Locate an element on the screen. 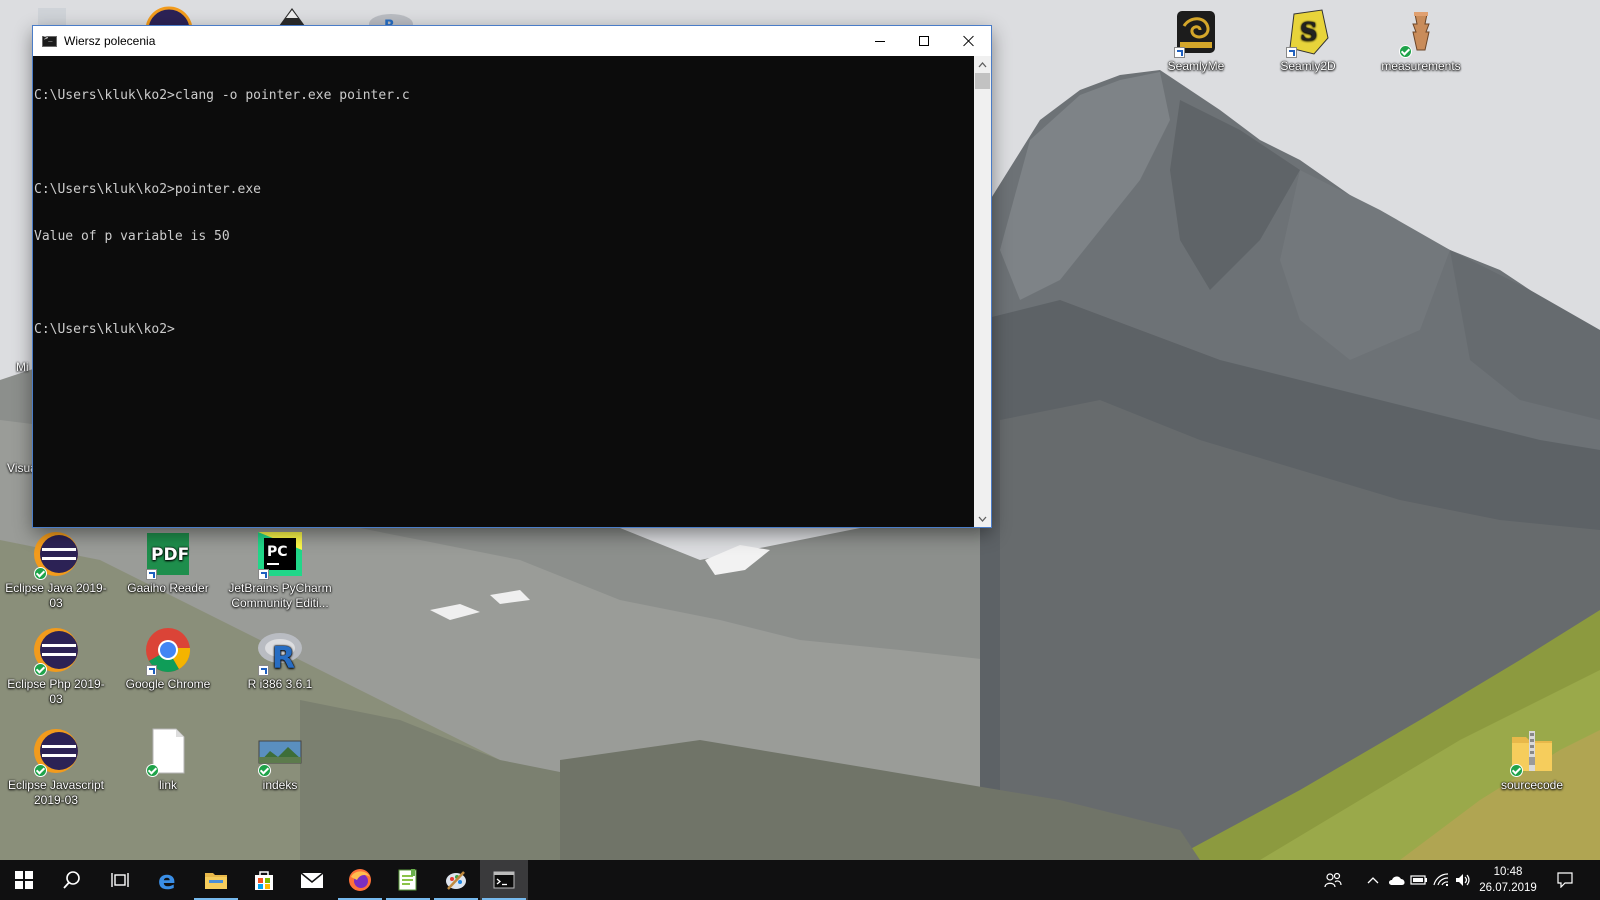  start-button is located at coordinates (24, 880).